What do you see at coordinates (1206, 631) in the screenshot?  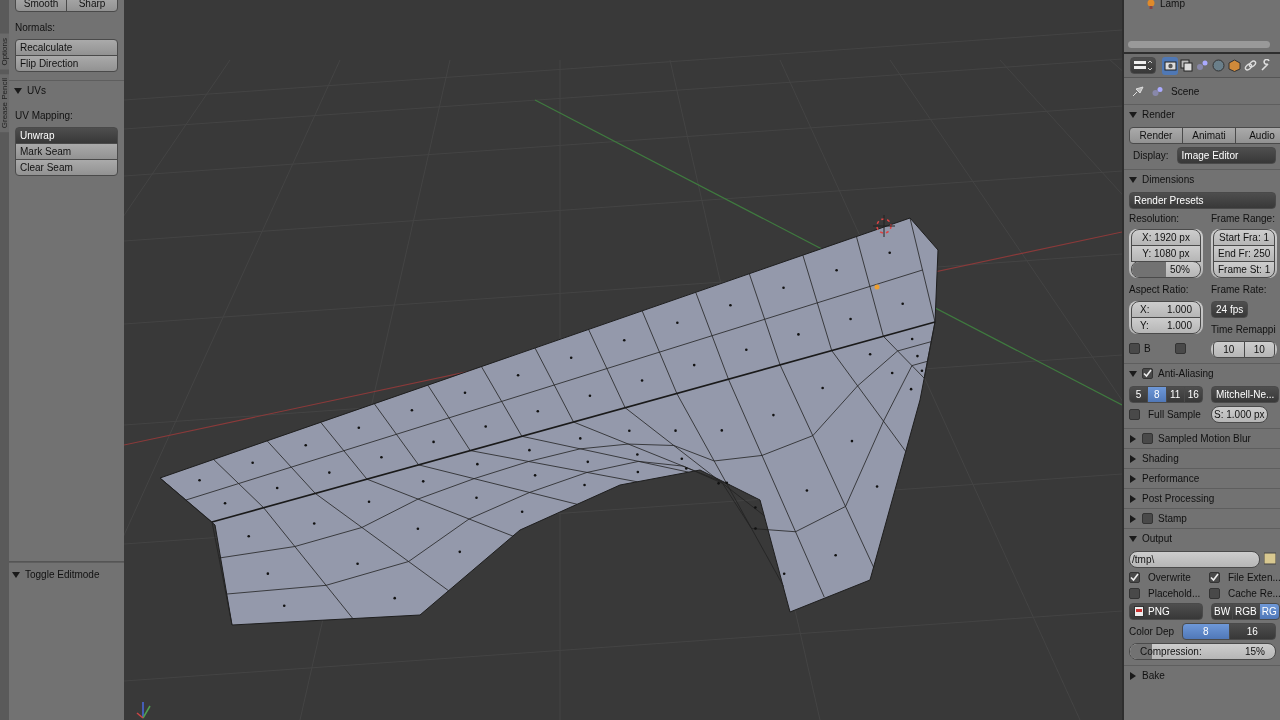 I see `color-depth-button: 8` at bounding box center [1206, 631].